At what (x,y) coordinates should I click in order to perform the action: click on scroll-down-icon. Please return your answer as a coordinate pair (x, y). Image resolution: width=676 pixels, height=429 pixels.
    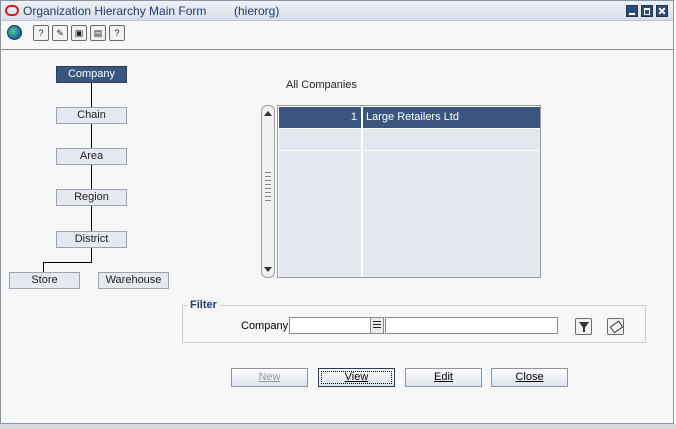
    Looking at the image, I should click on (268, 269).